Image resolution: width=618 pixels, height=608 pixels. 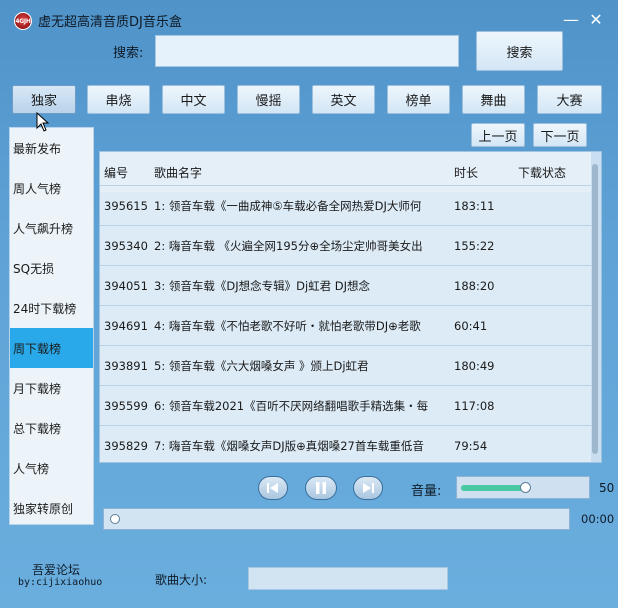 What do you see at coordinates (268, 99) in the screenshot?
I see `category-button-slow-rock: 慢摇` at bounding box center [268, 99].